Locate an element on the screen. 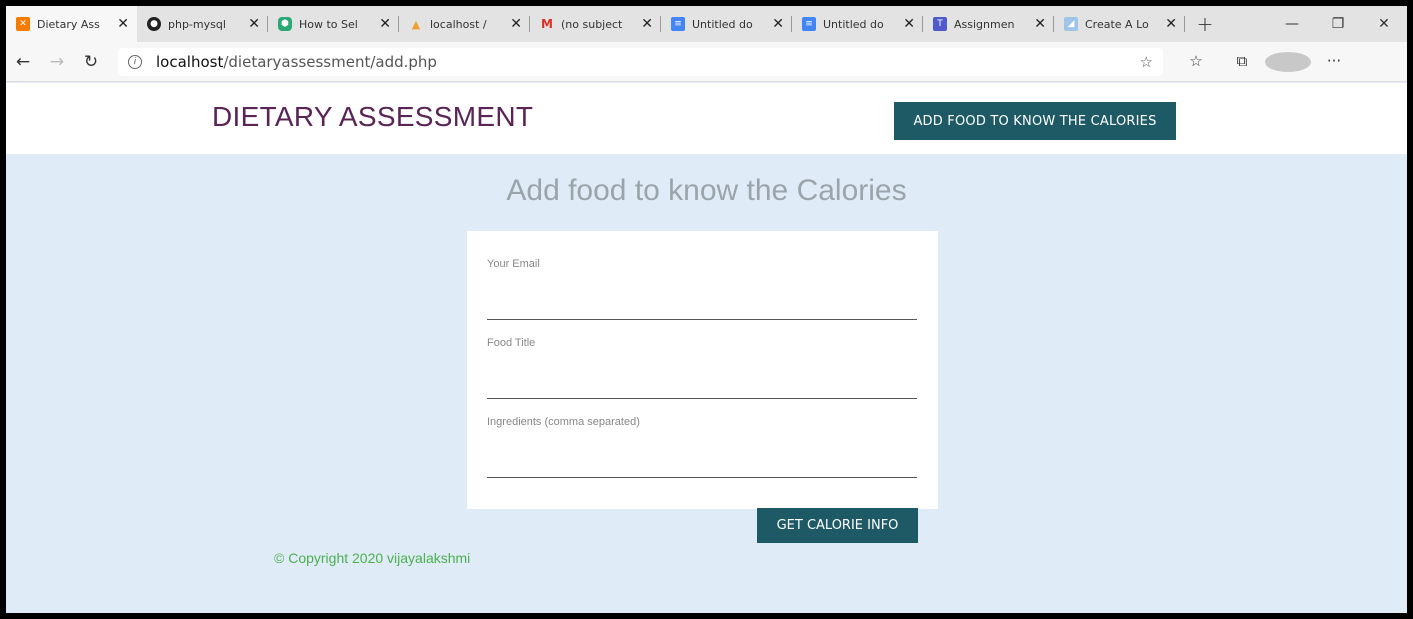 The height and width of the screenshot is (619, 1413). refresh-icon: ↻ is located at coordinates (91, 62).